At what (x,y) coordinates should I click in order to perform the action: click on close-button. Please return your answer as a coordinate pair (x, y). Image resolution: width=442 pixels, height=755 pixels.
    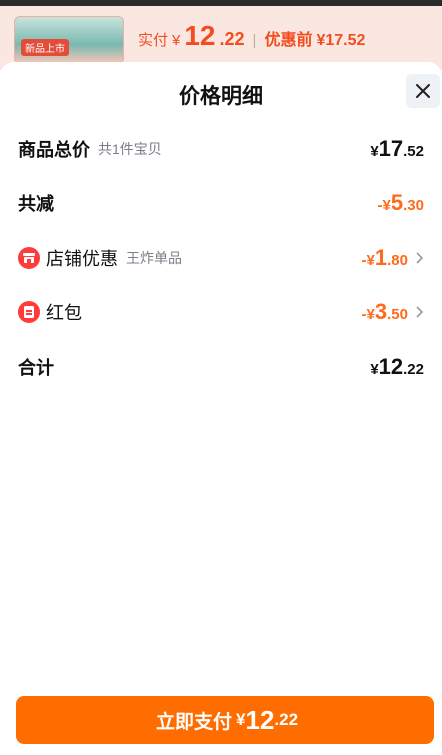
    Looking at the image, I should click on (423, 91).